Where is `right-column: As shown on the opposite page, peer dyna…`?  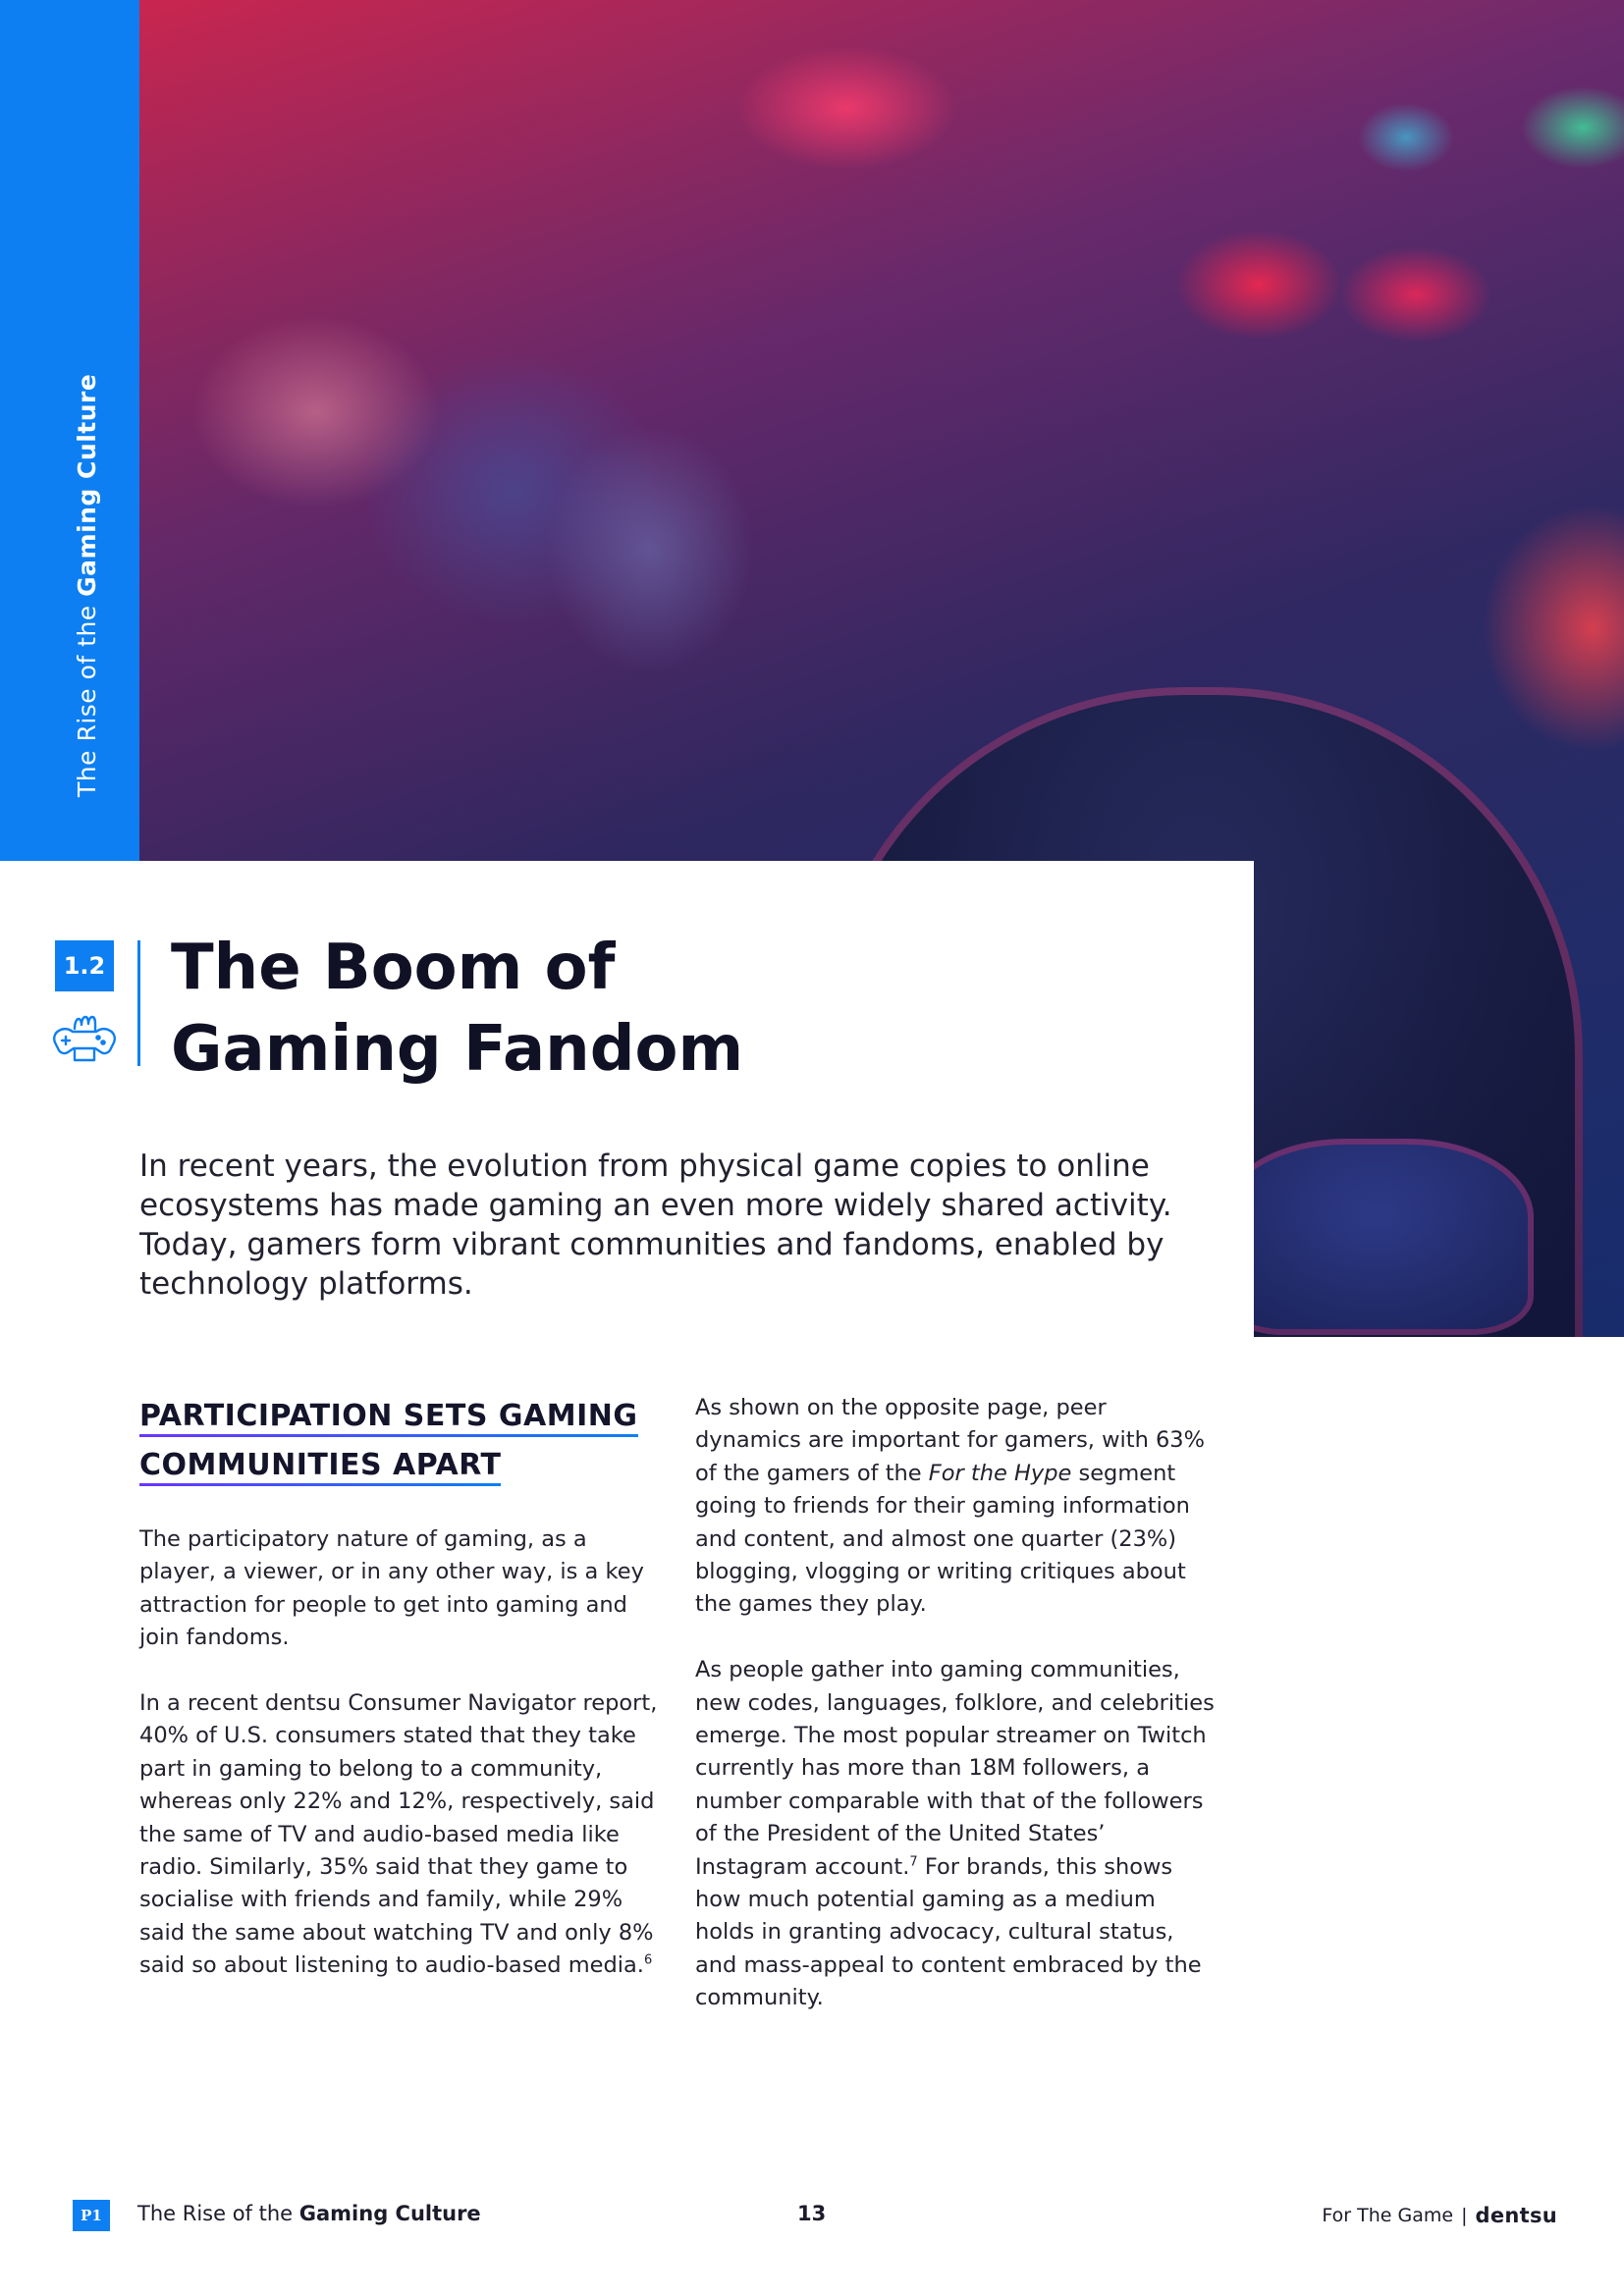
right-column: As shown on the opposite page, peer dyna… is located at coordinates (955, 1720).